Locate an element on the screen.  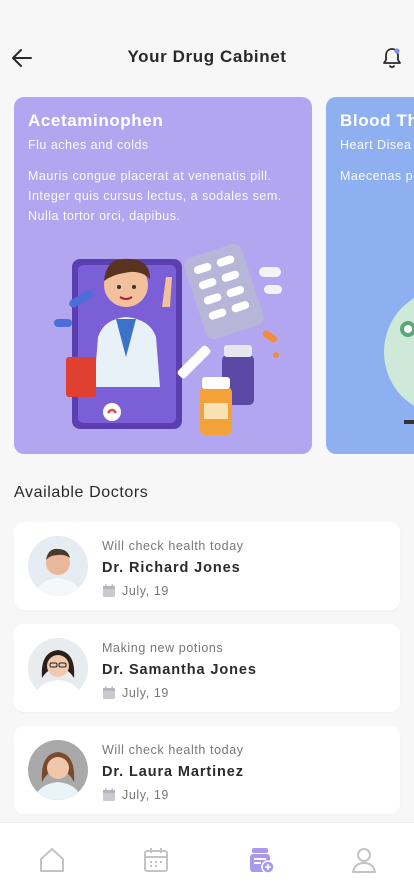
section-title-available-doctors: Available Doctors is located at coordinates (81, 492).